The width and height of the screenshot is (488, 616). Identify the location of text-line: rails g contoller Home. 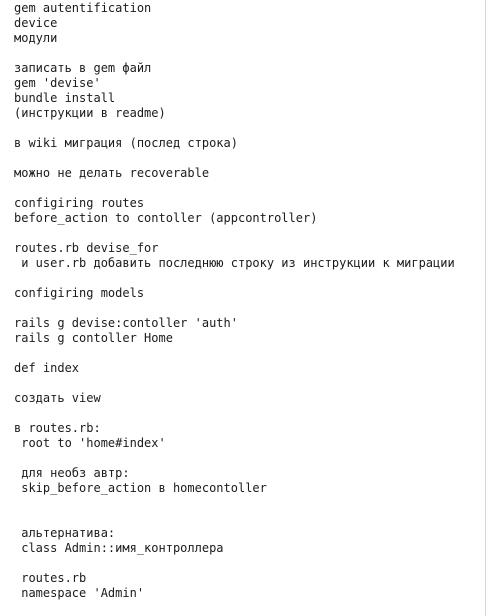
(93, 338).